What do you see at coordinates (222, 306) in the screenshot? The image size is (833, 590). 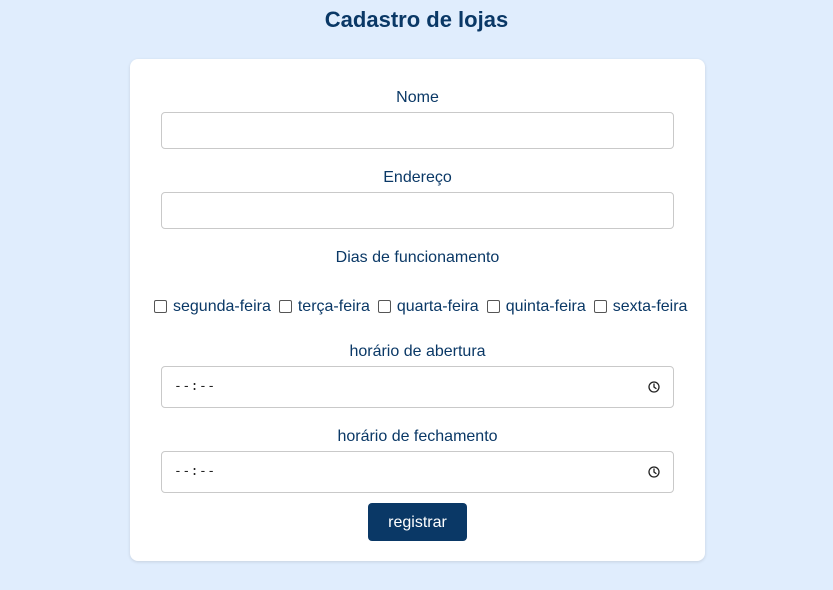 I see `segunda-label: segunda-feira` at bounding box center [222, 306].